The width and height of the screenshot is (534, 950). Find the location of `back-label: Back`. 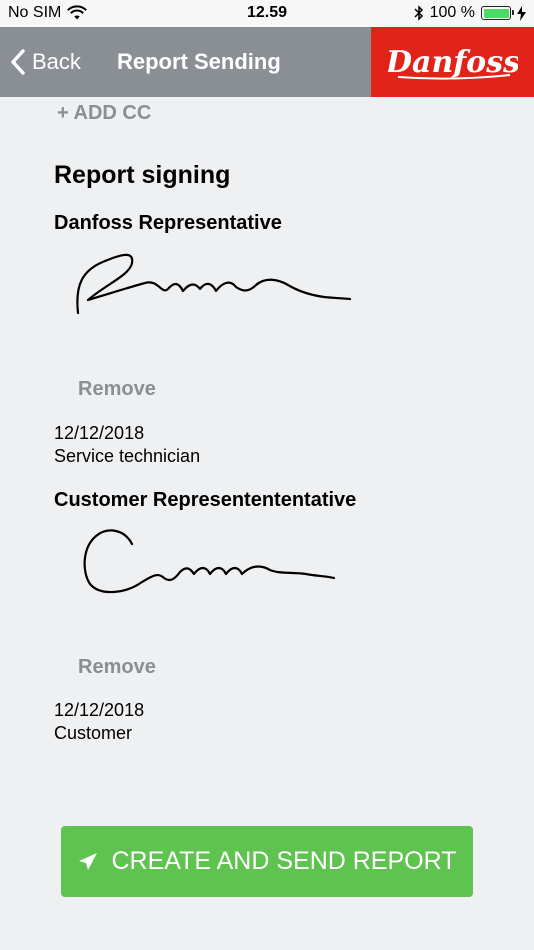

back-label: Back is located at coordinates (56, 61).